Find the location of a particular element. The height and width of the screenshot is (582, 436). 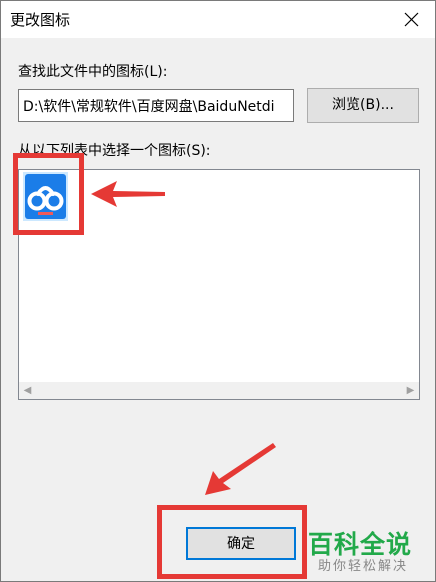

watermark: 百科全说 助你轻松解决 is located at coordinates (369, 550).